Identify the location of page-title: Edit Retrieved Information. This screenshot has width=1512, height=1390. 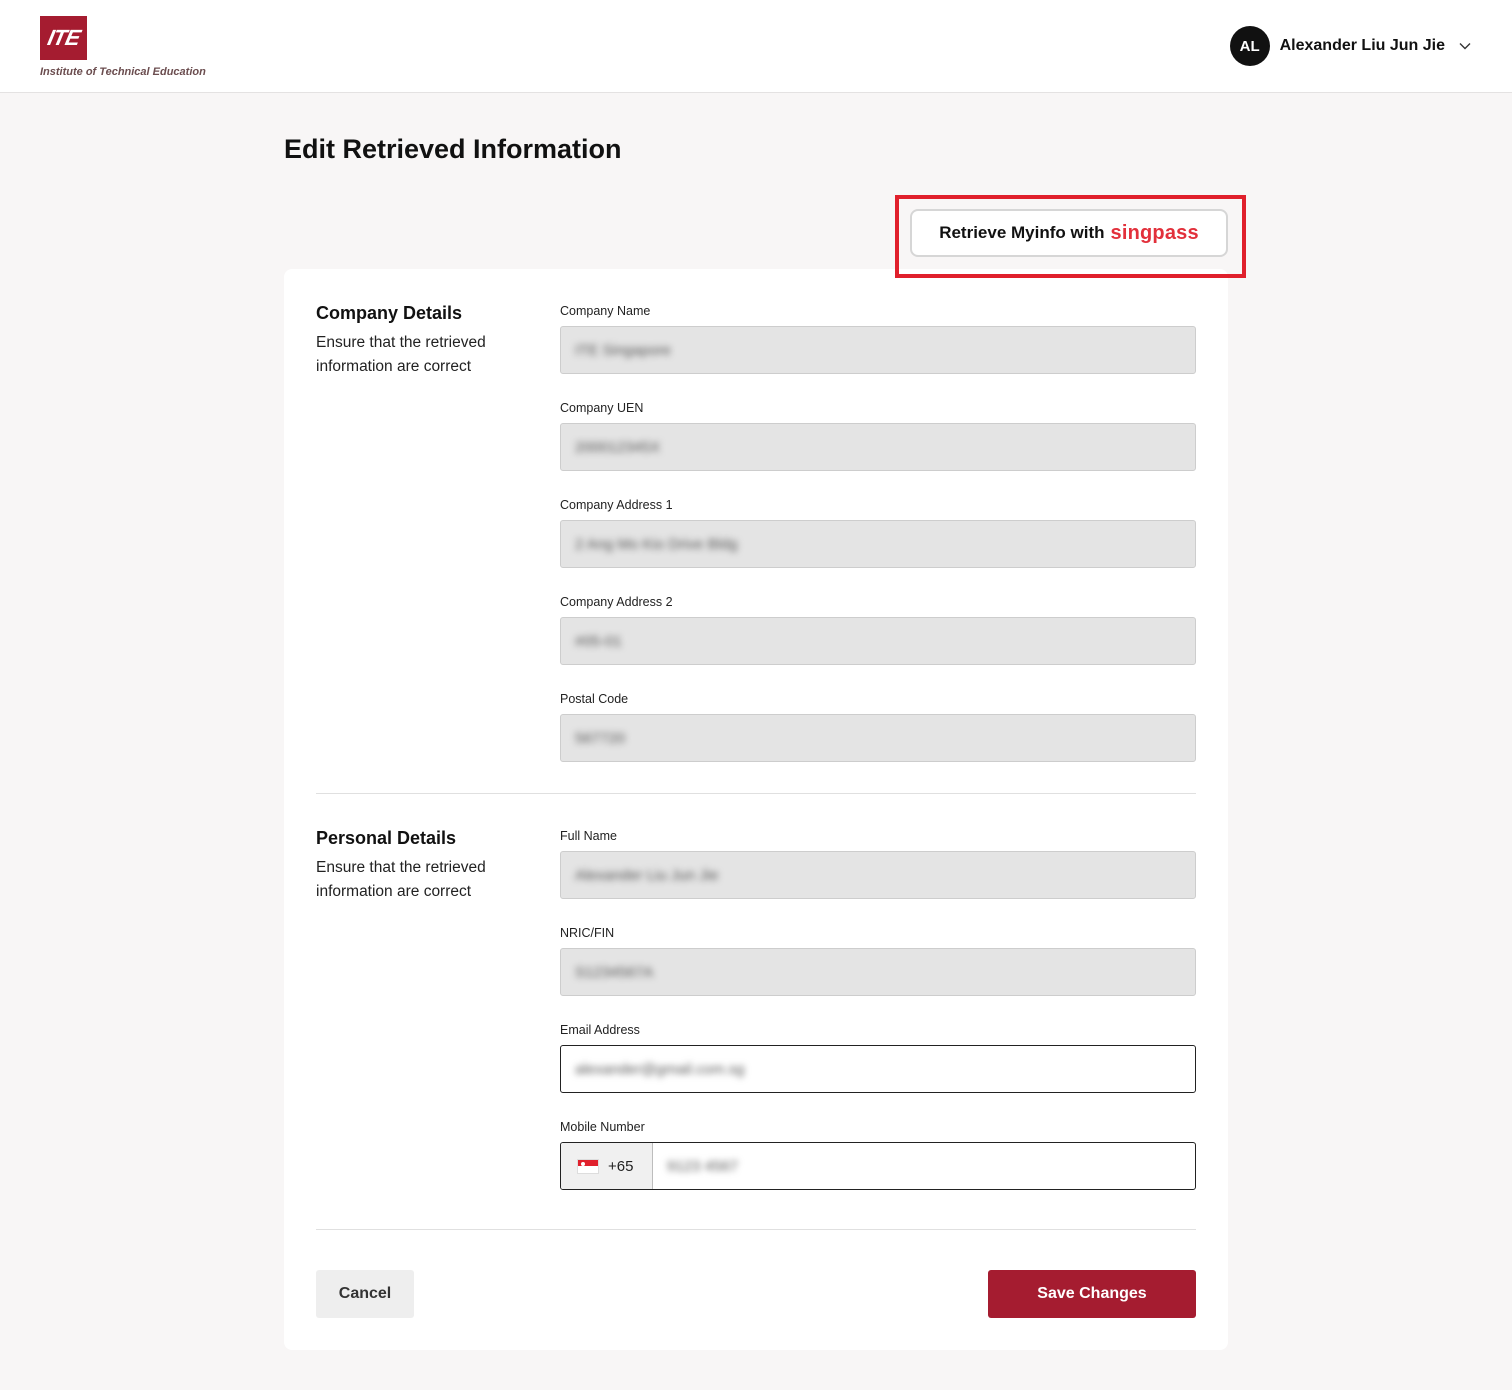
(453, 149).